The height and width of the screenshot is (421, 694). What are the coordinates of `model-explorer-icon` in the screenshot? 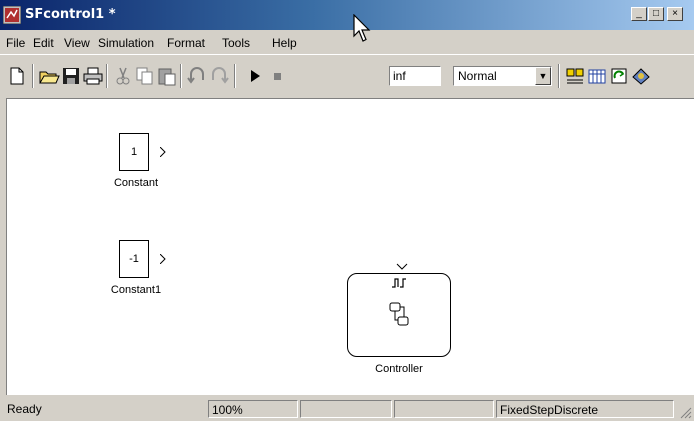 It's located at (597, 76).